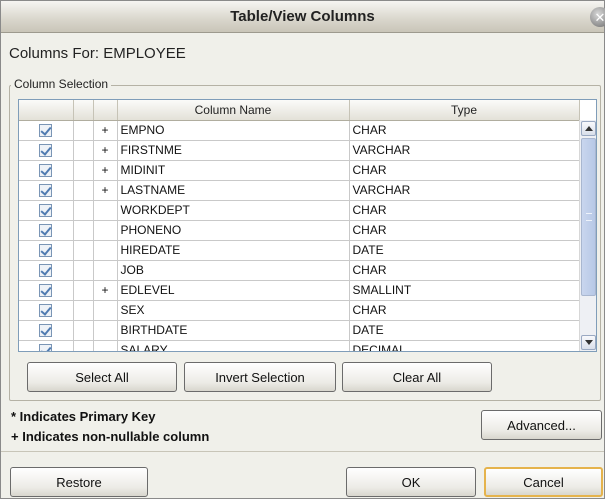 The height and width of the screenshot is (499, 605). I want to click on footer-divider, so click(302, 451).